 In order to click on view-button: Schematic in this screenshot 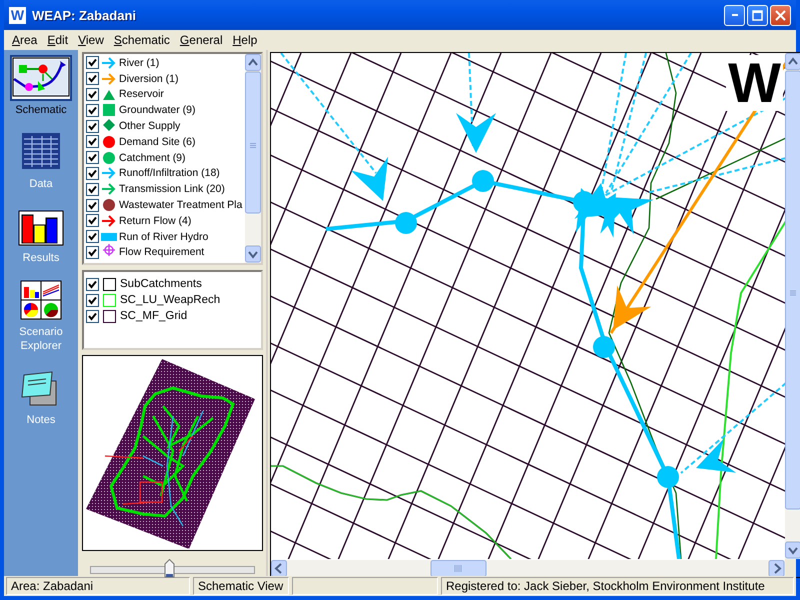, I will do `click(41, 88)`.